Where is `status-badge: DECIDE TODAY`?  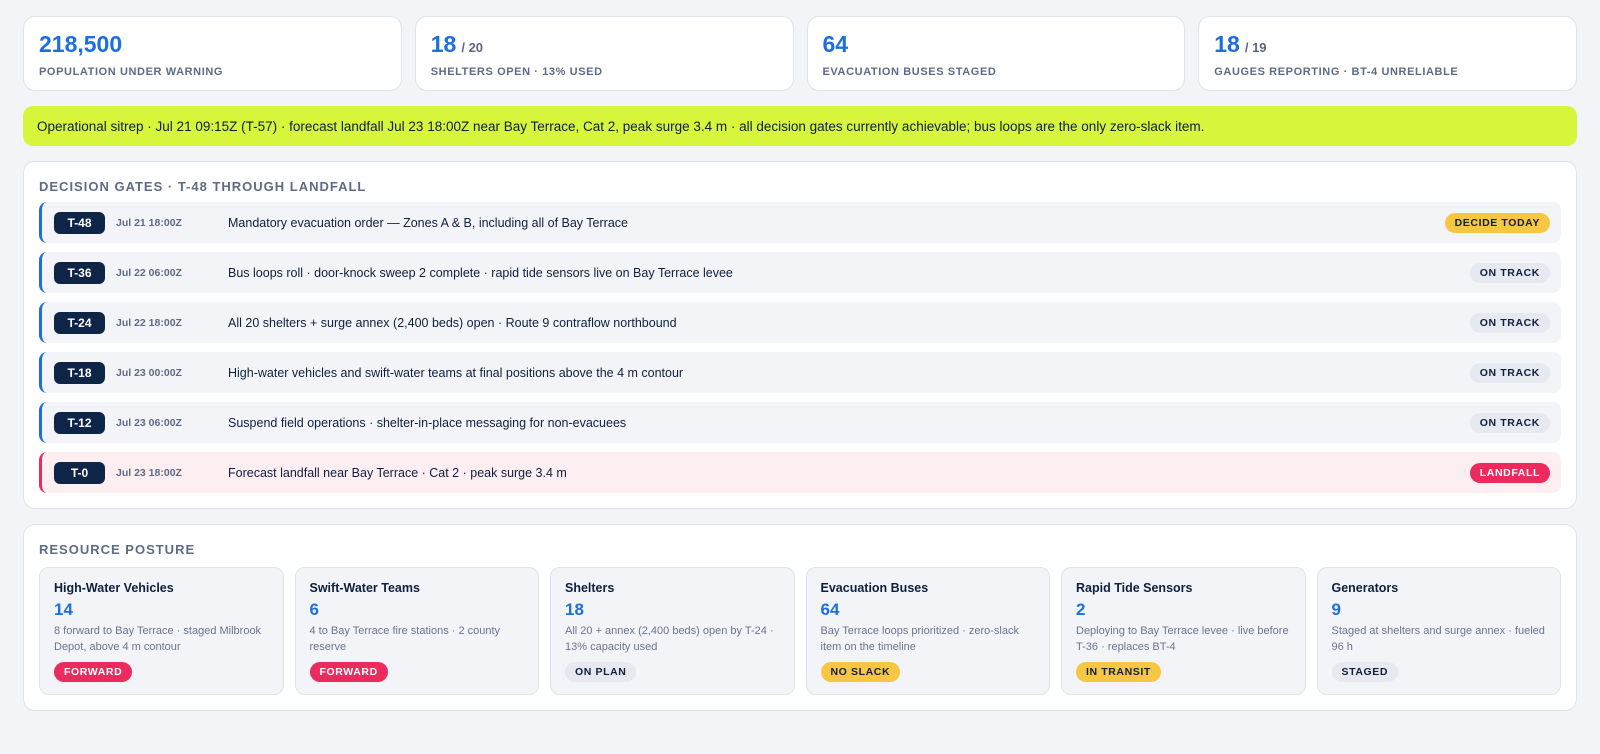 status-badge: DECIDE TODAY is located at coordinates (1497, 222).